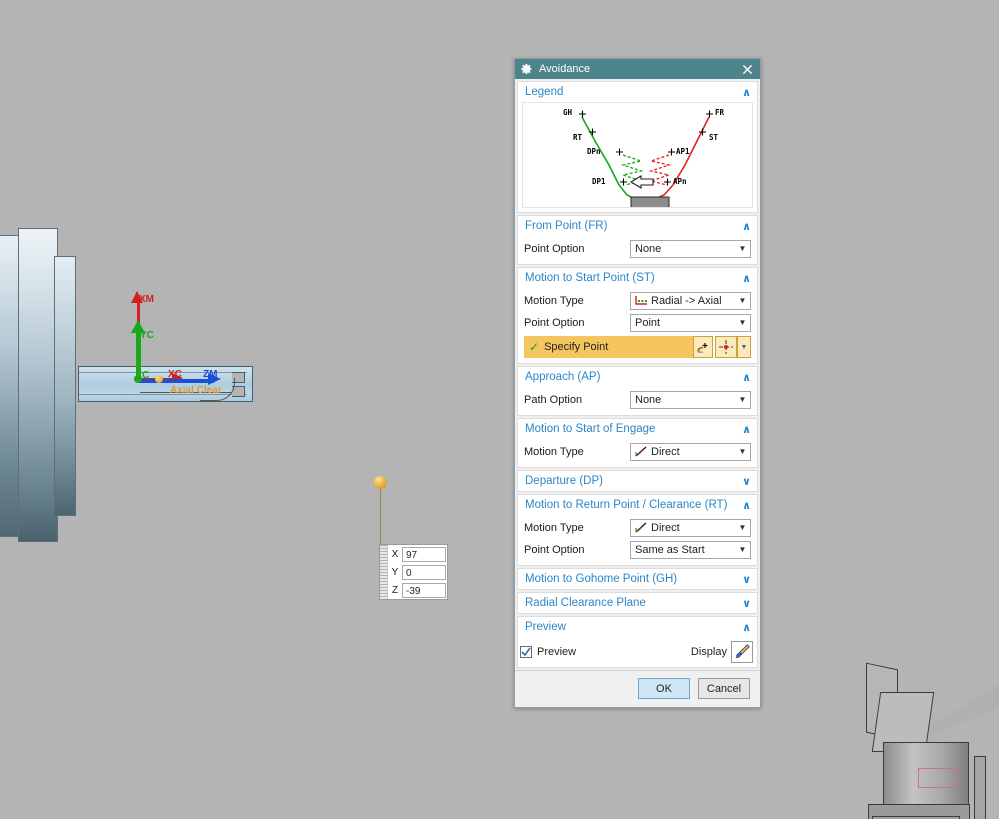 The width and height of the screenshot is (999, 819). I want to click on section-motion-to-start-point: Motion to Start Point (ST) ∧ Motion Type, so click(637, 315).